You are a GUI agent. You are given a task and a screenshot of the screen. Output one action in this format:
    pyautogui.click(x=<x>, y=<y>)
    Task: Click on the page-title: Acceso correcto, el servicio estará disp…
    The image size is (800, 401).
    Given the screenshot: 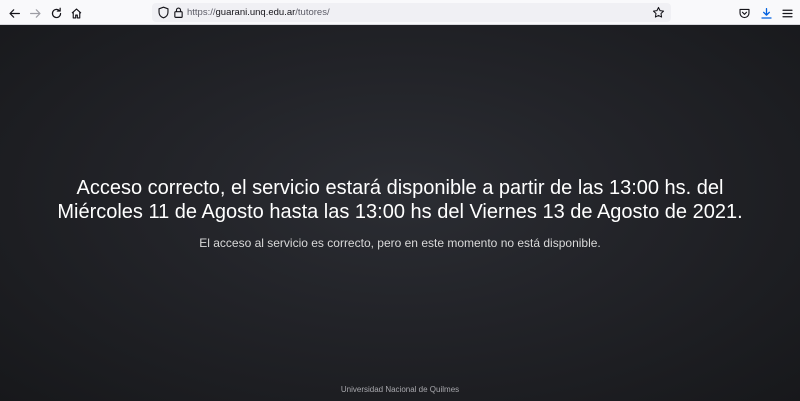 What is the action you would take?
    pyautogui.click(x=400, y=200)
    